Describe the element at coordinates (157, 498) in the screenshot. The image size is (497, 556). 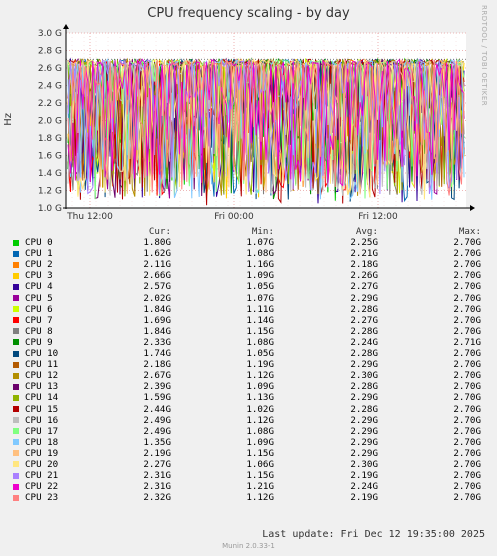
I see `legend-value-cur: 2.32G` at that location.